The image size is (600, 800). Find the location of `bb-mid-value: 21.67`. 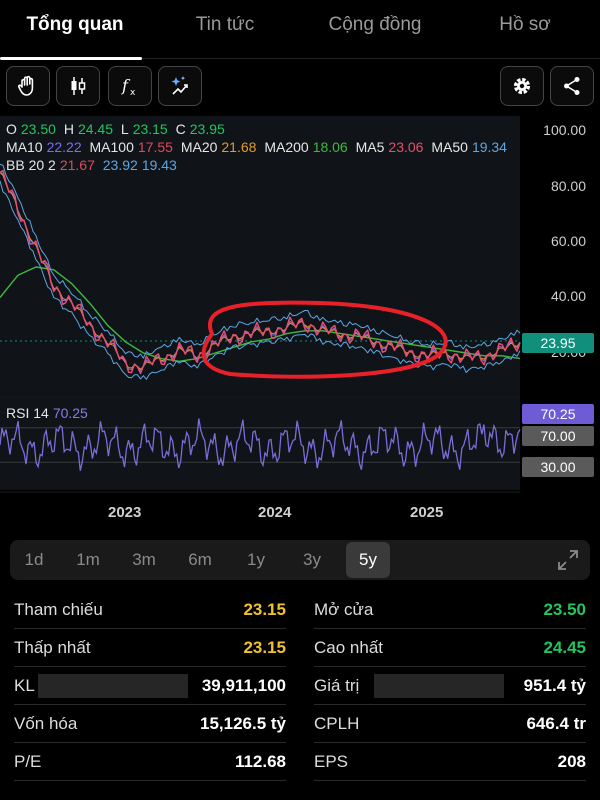

bb-mid-value: 21.67 is located at coordinates (77, 165).